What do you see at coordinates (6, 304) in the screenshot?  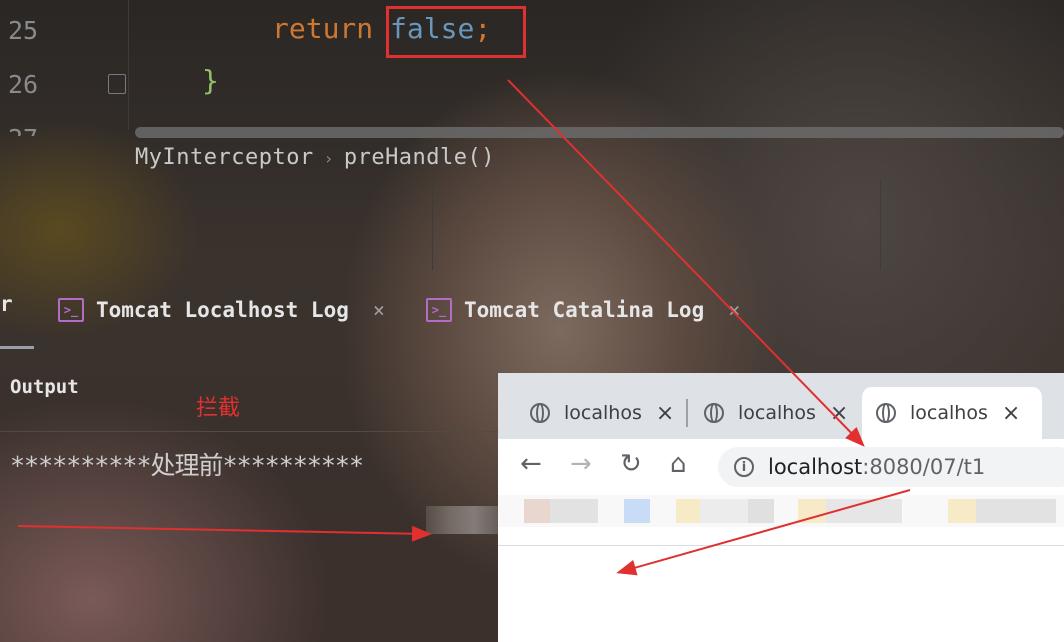 I see `tab-partial: r` at bounding box center [6, 304].